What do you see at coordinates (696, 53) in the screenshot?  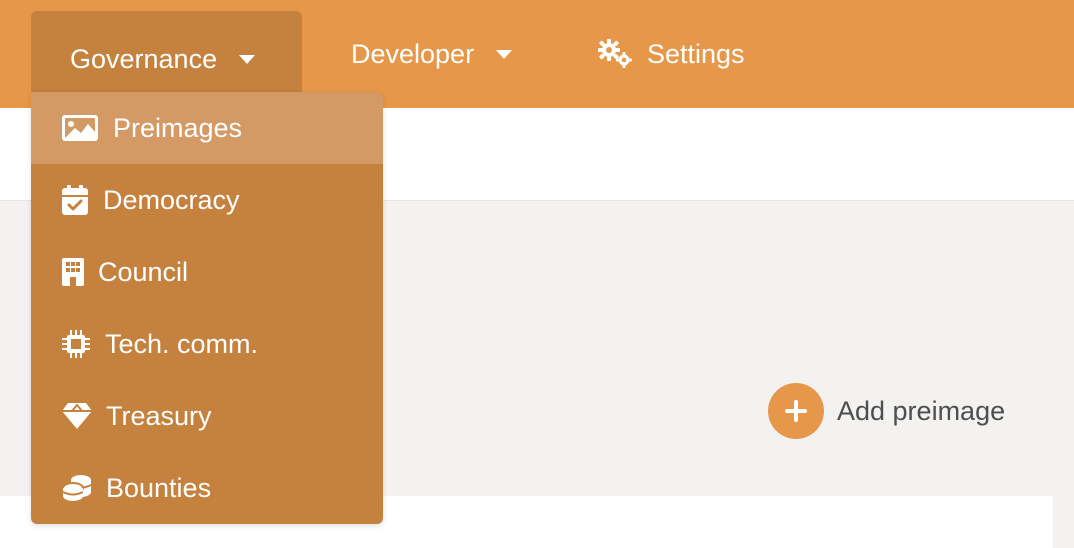 I see `nav-settings-label: Settings` at bounding box center [696, 53].